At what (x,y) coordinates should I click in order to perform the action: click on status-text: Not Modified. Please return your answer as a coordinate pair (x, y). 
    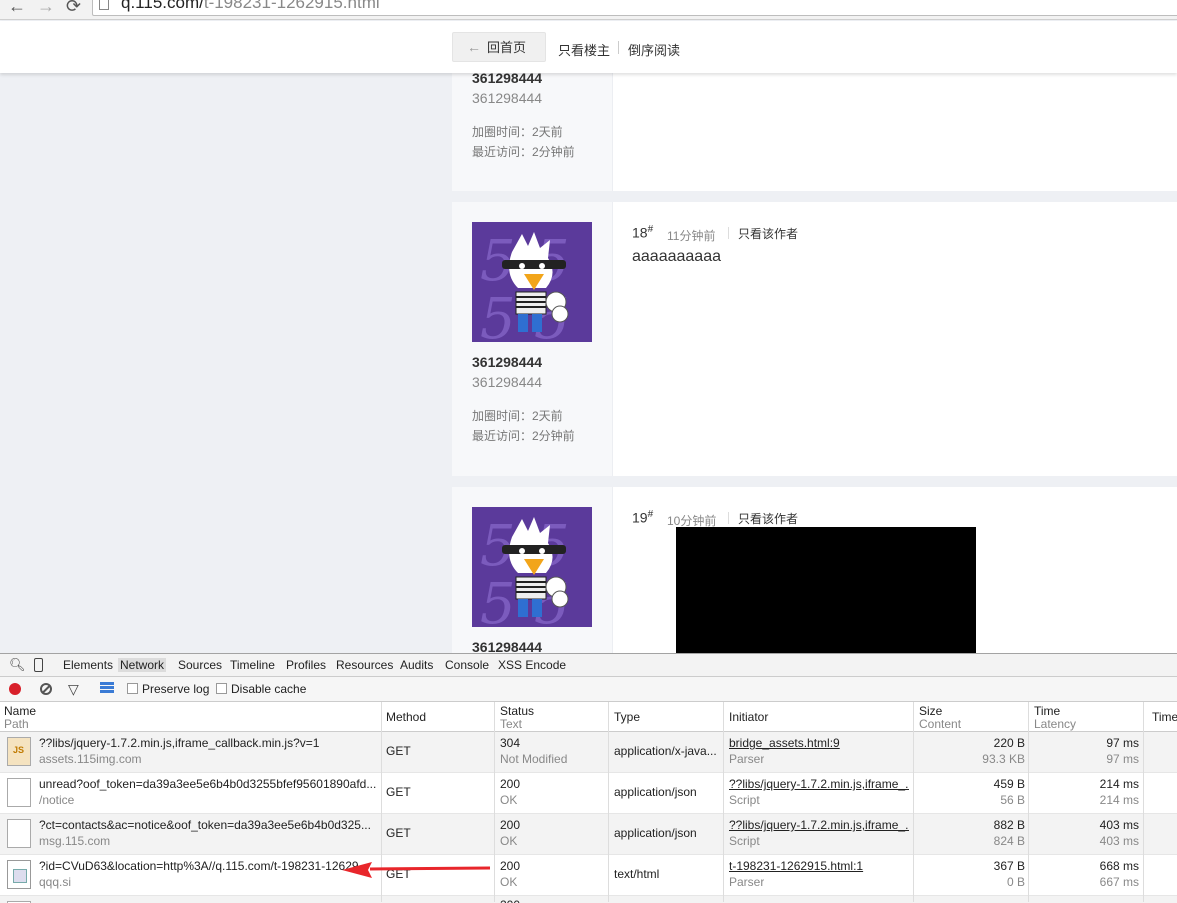
    Looking at the image, I should click on (534, 759).